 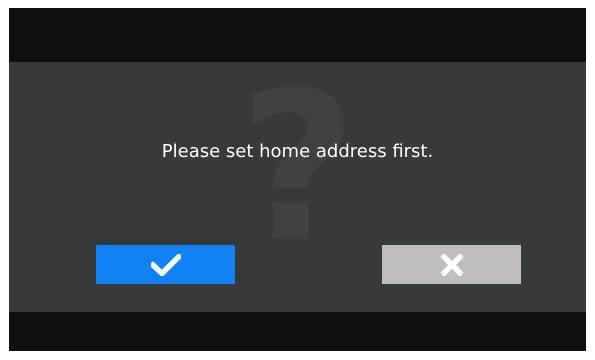 I want to click on cancel-button, so click(x=451, y=264).